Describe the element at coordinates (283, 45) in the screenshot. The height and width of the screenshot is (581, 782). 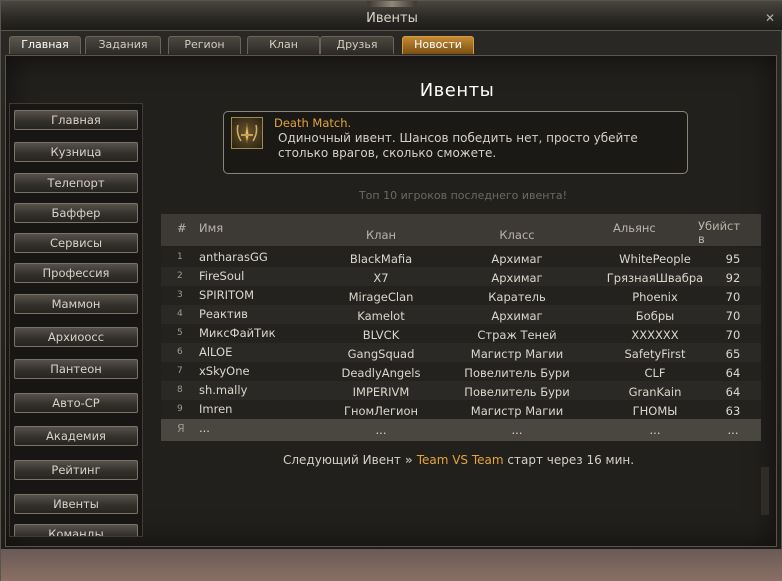
I see `tab-clan: Клан` at that location.